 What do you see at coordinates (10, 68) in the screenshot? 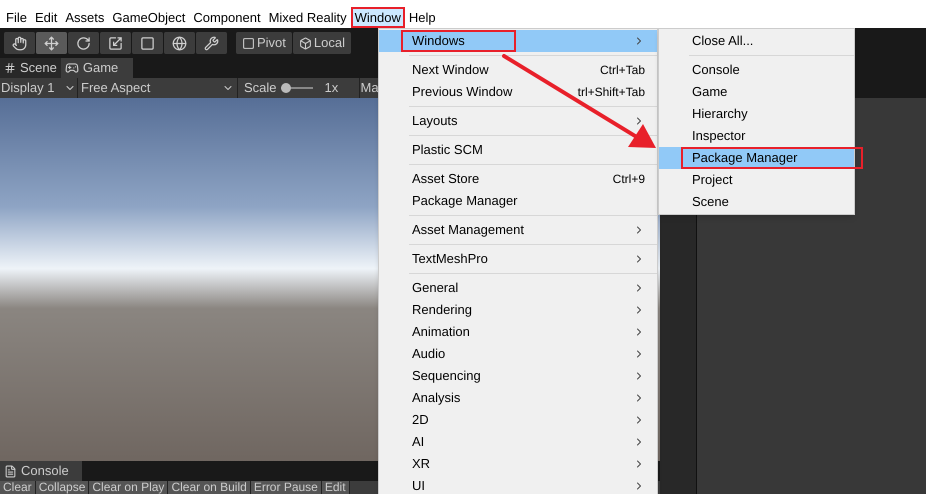
I see `hash-icon` at bounding box center [10, 68].